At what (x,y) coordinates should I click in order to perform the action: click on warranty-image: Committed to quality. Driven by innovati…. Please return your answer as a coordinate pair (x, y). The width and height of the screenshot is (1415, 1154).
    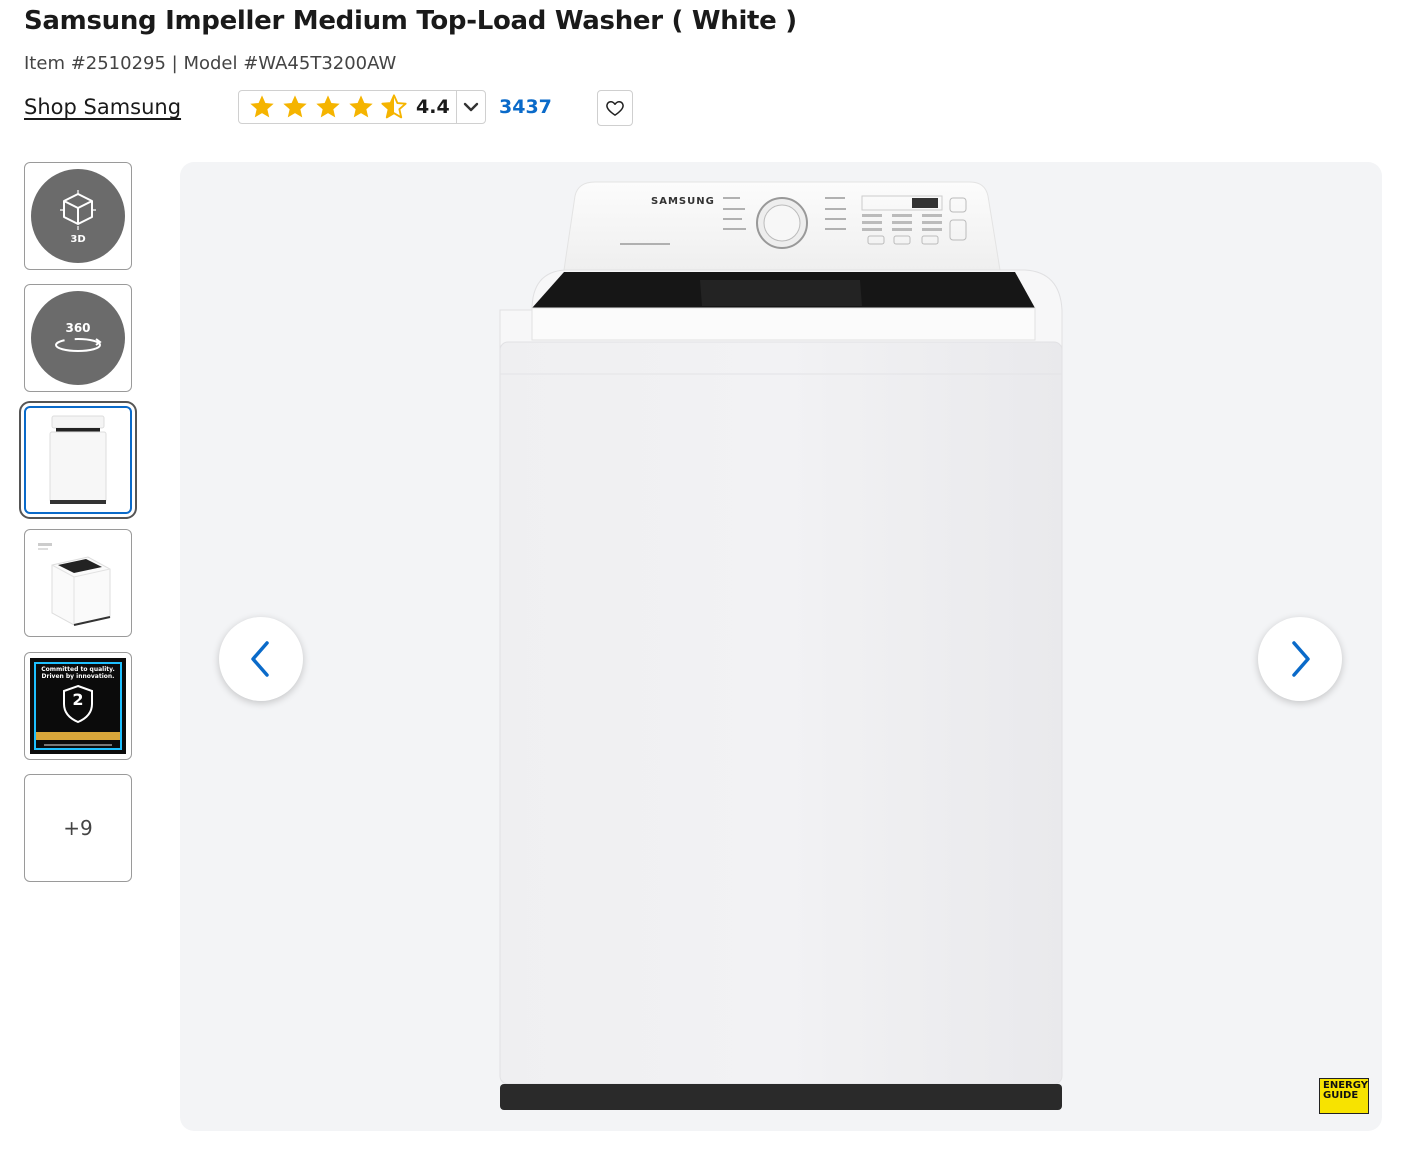
    Looking at the image, I should click on (78, 706).